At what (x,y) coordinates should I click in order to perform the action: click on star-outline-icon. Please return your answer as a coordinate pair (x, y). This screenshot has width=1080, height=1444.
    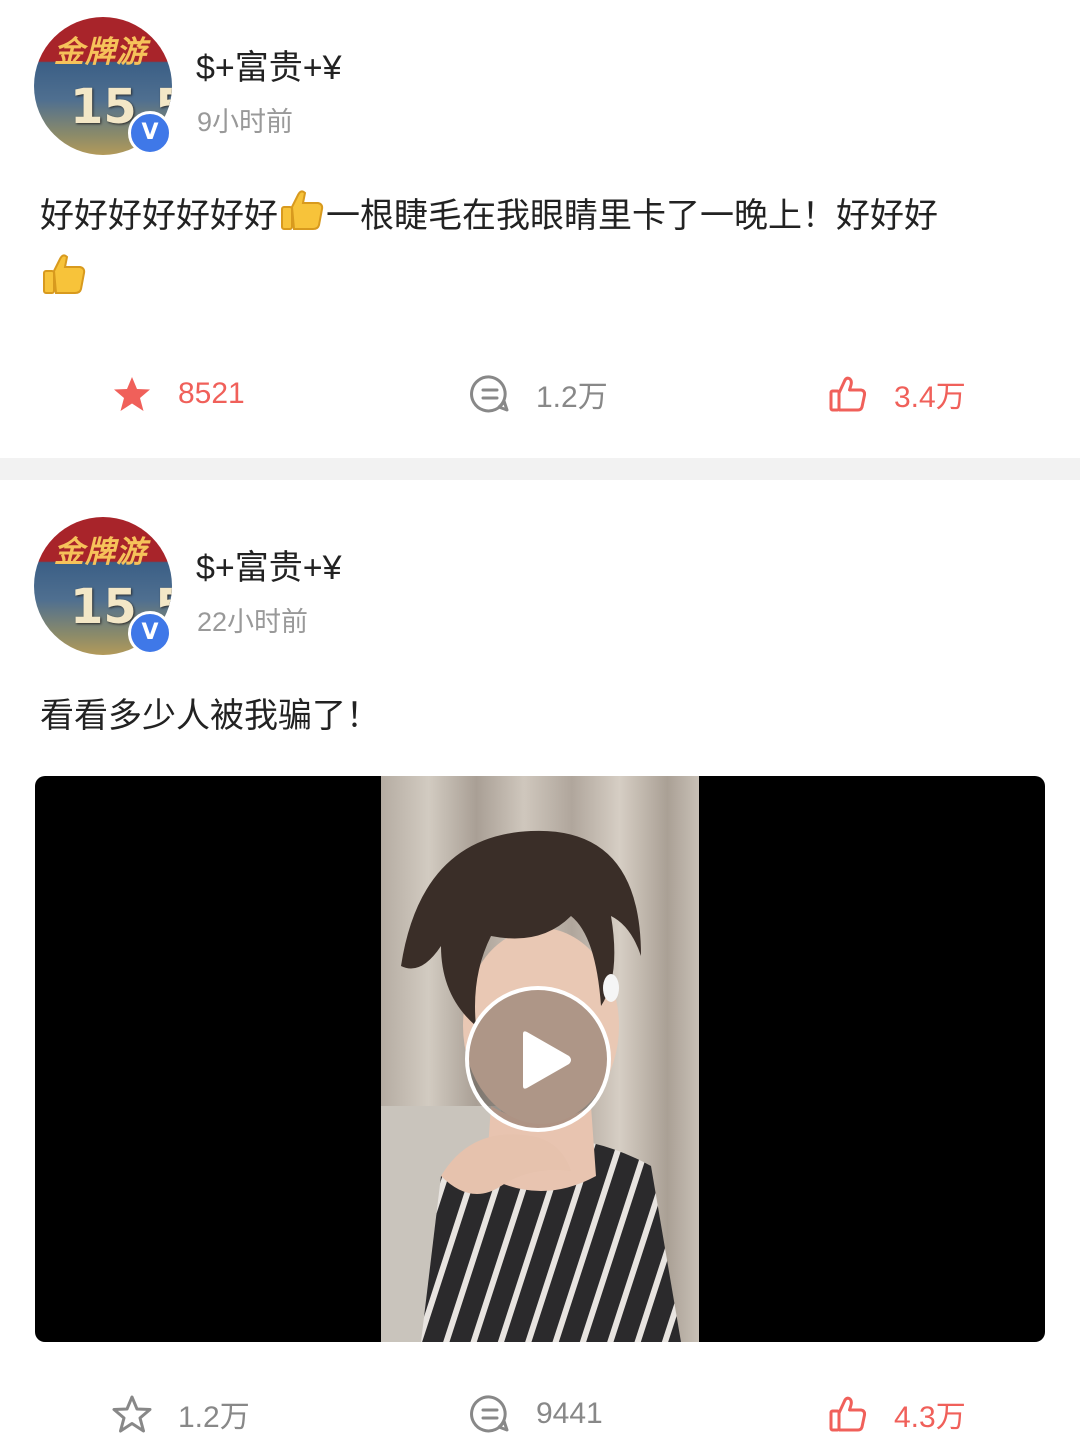
    Looking at the image, I should click on (132, 1414).